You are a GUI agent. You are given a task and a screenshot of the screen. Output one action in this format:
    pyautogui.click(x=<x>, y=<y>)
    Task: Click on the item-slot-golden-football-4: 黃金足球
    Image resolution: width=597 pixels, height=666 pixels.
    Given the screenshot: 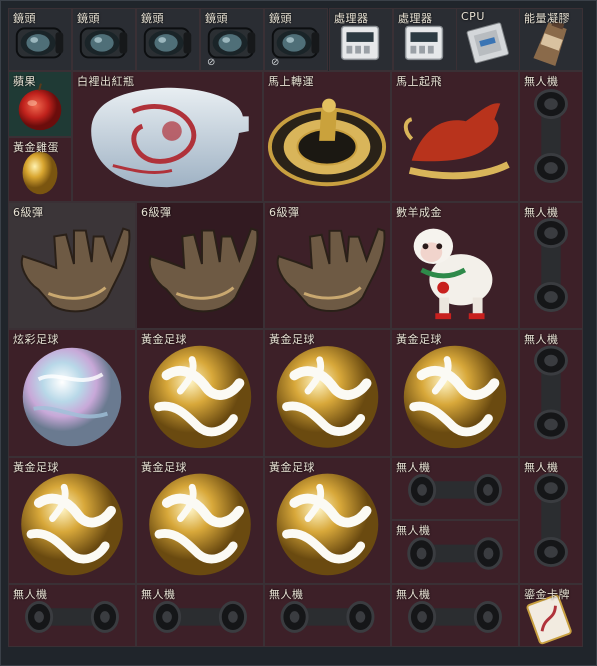 What is the action you would take?
    pyautogui.click(x=72, y=520)
    